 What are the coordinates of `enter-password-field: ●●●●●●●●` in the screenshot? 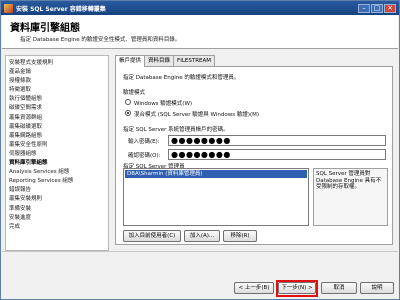 It's located at (277, 140).